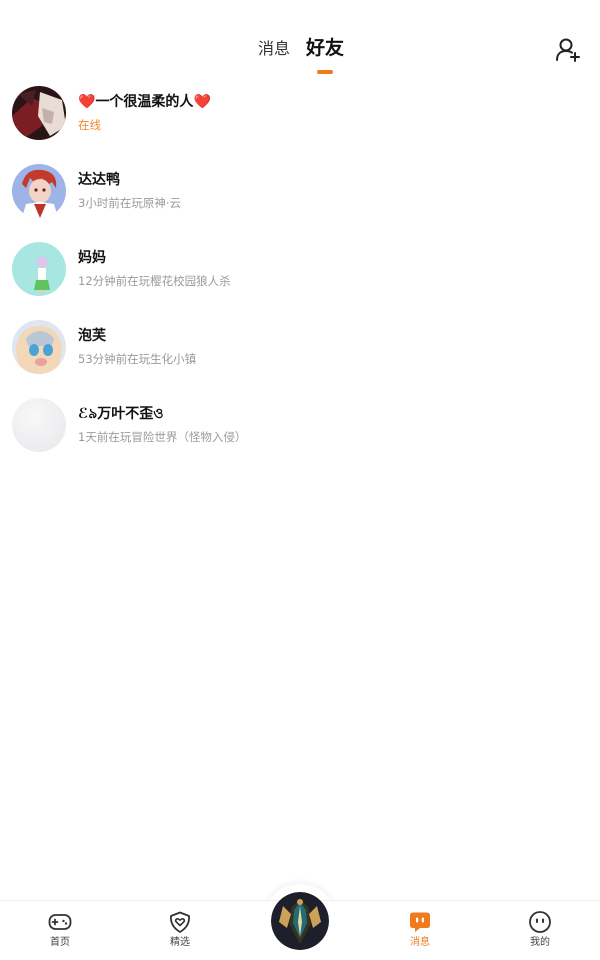 Image resolution: width=600 pixels, height=960 pixels. Describe the element at coordinates (540, 922) in the screenshot. I see `smiley-face-icon` at that location.